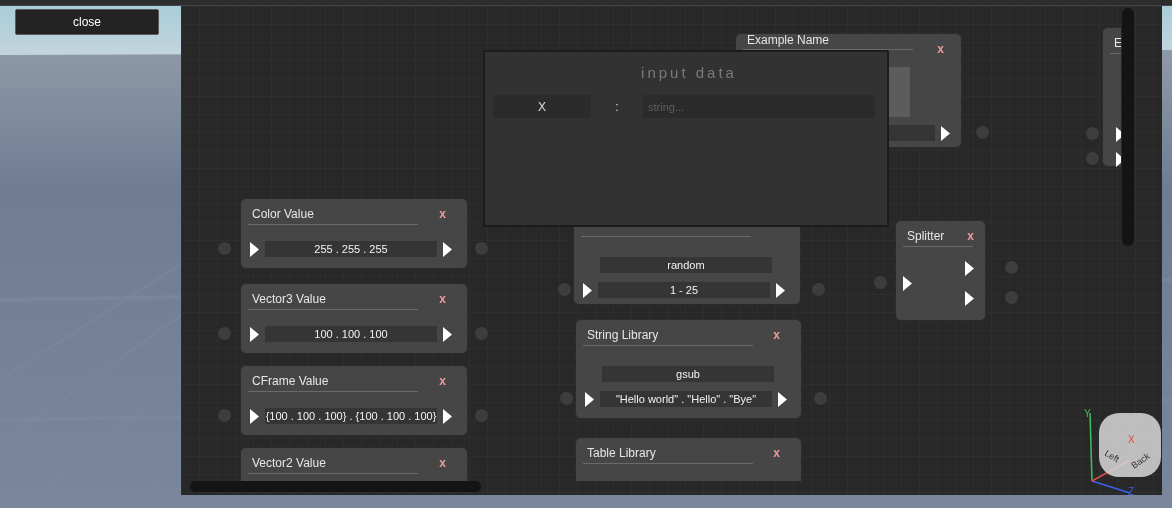 The image size is (1172, 508). I want to click on horizontal-scrollbar, so click(335, 486).